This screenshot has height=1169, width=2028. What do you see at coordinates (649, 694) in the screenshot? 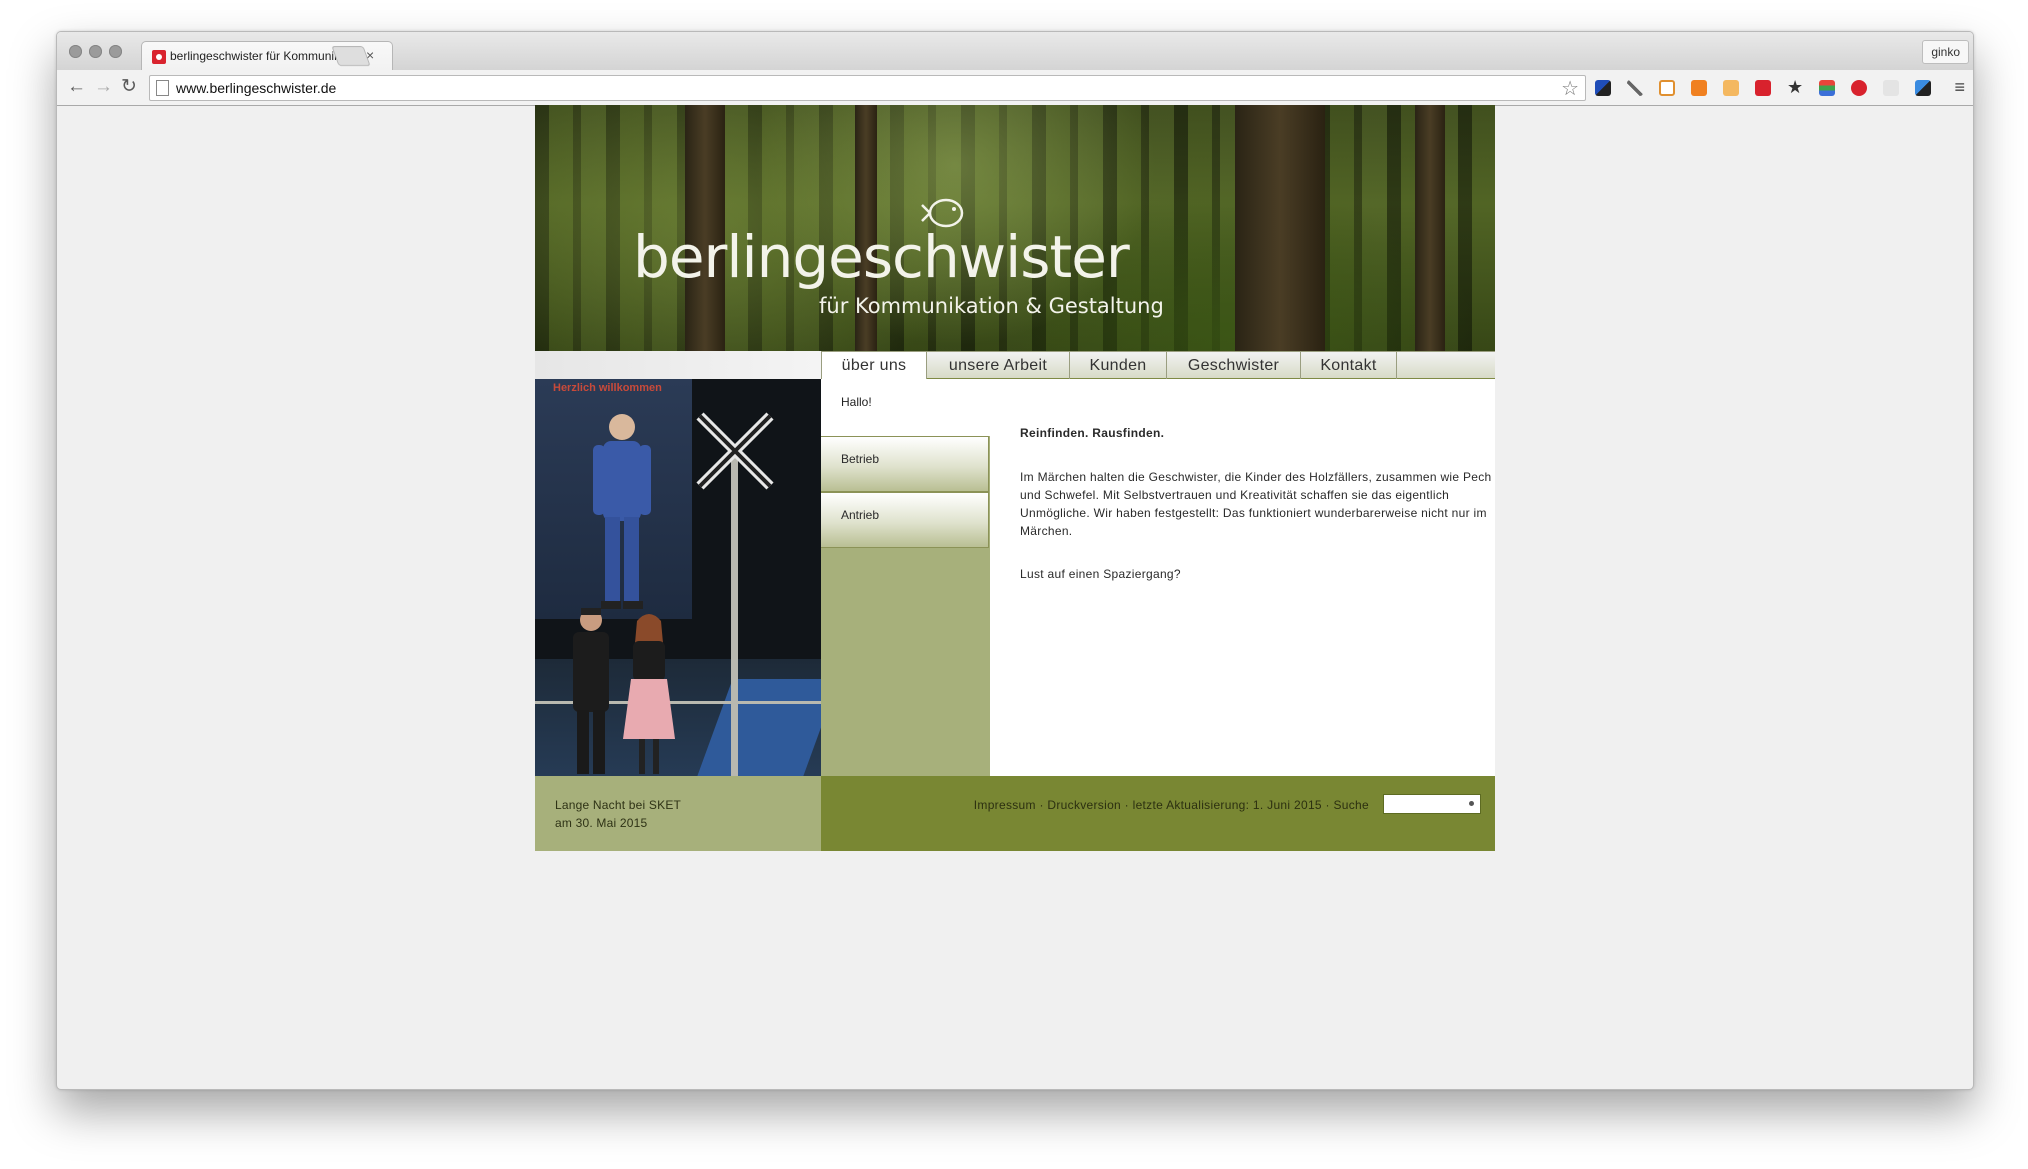
I see `photo-person-woman` at bounding box center [649, 694].